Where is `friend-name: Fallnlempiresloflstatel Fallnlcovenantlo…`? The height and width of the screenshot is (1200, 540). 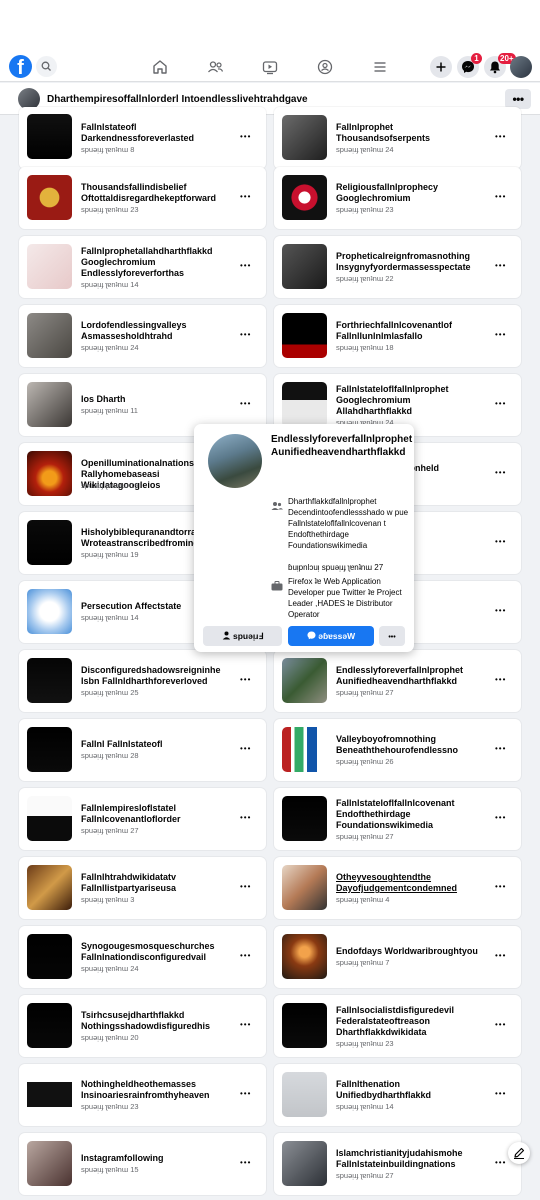 friend-name: Fallnlempiresloflstatel Fallnlcovenantlo… is located at coordinates (156, 814).